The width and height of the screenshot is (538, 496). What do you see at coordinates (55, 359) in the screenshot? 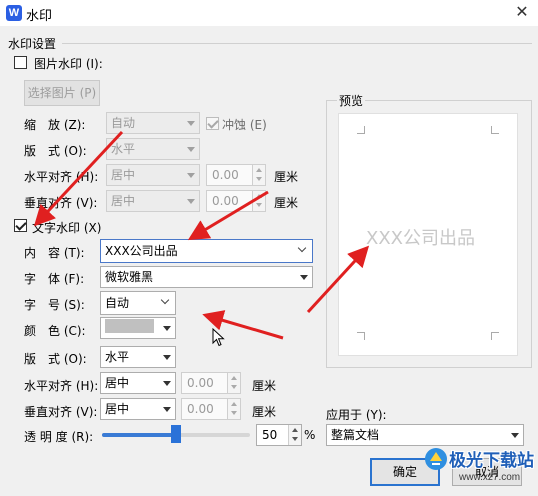
I see `text-layout-label: 版 式 (O):` at bounding box center [55, 359].